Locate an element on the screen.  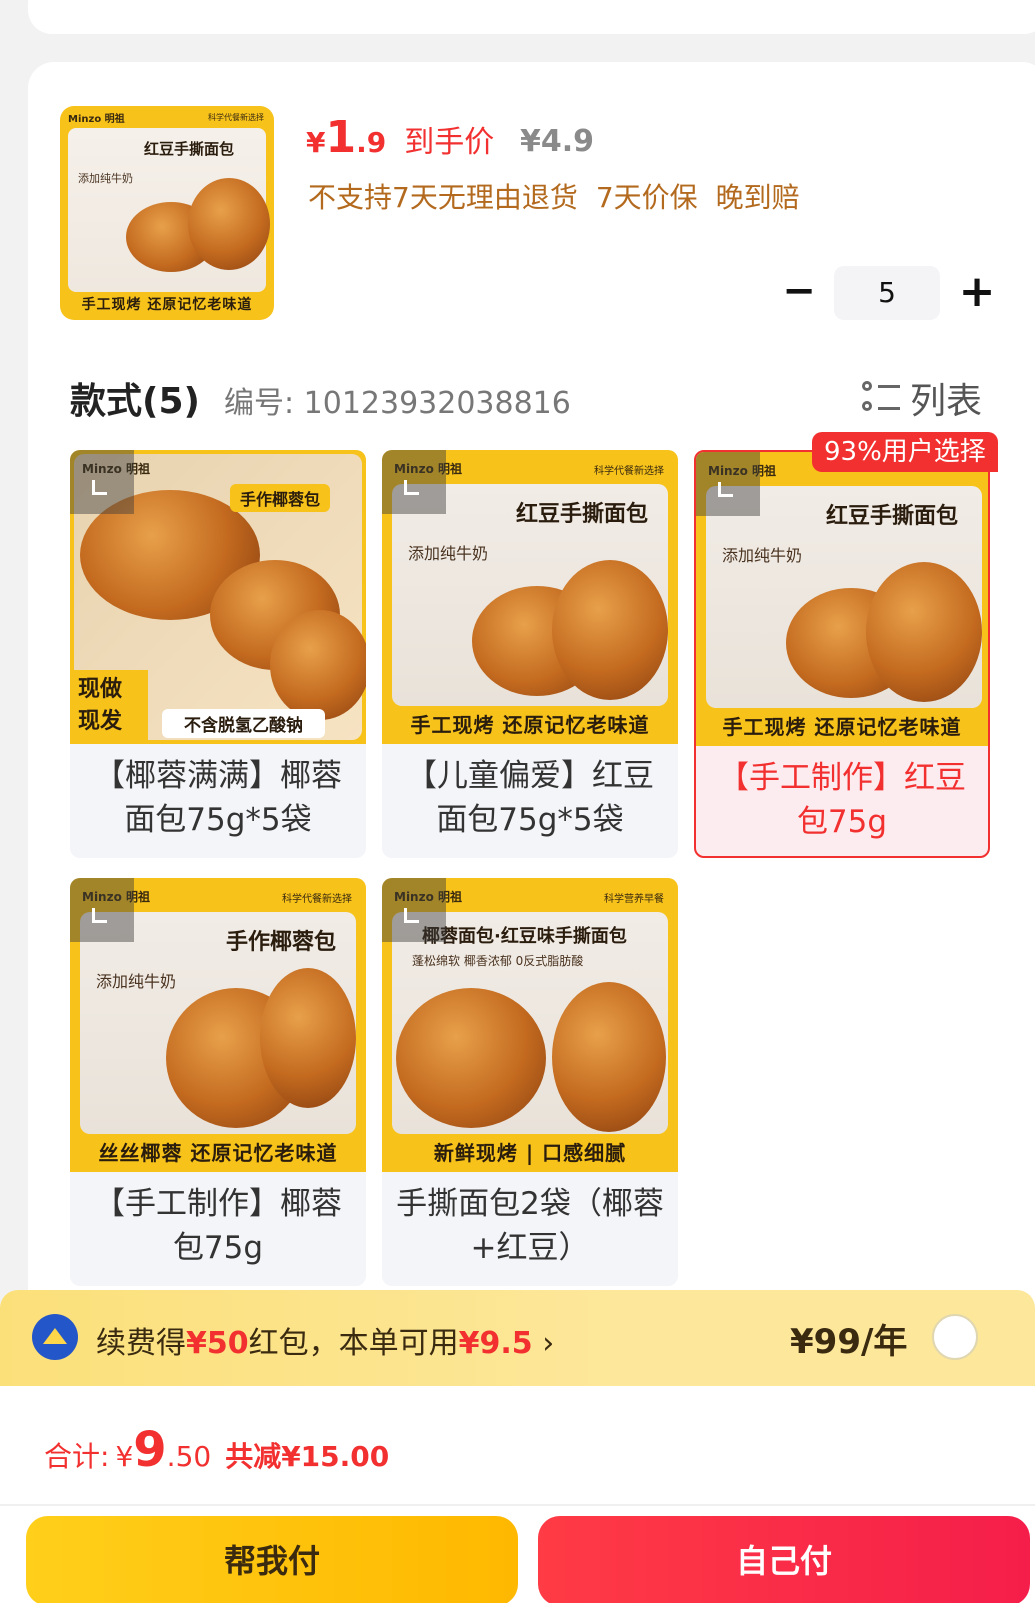
guarantee-list: 不支持7天无理由退货 7天价保 晚到赔 is located at coordinates (554, 196).